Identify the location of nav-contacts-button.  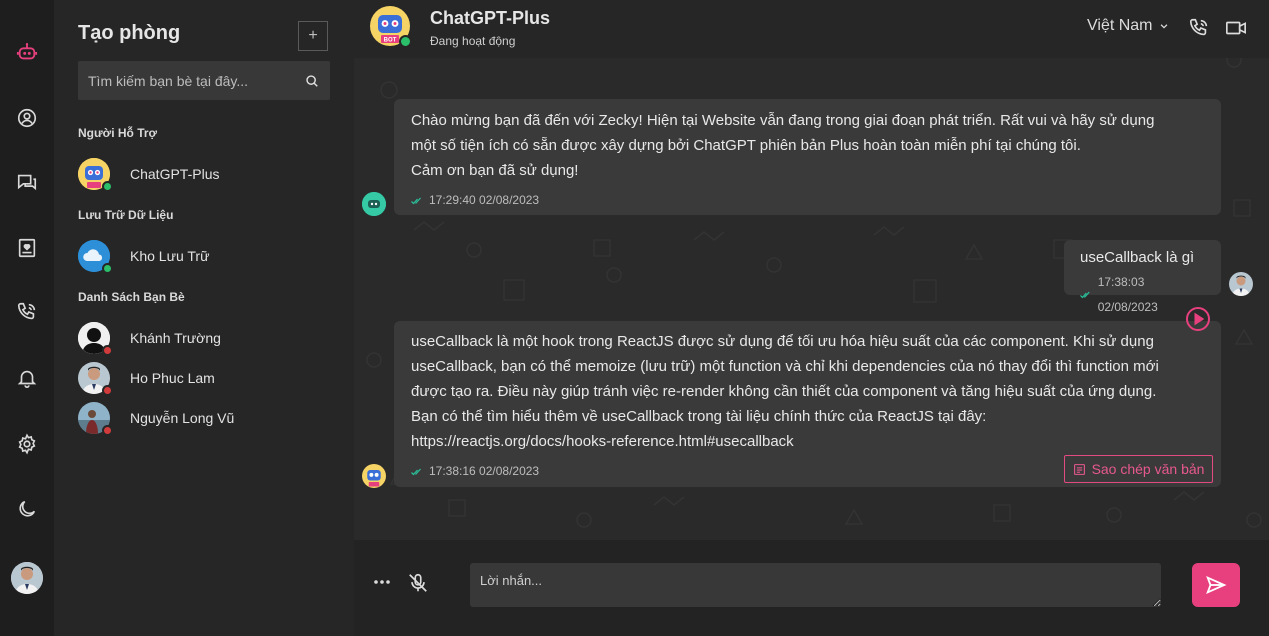
(27, 248).